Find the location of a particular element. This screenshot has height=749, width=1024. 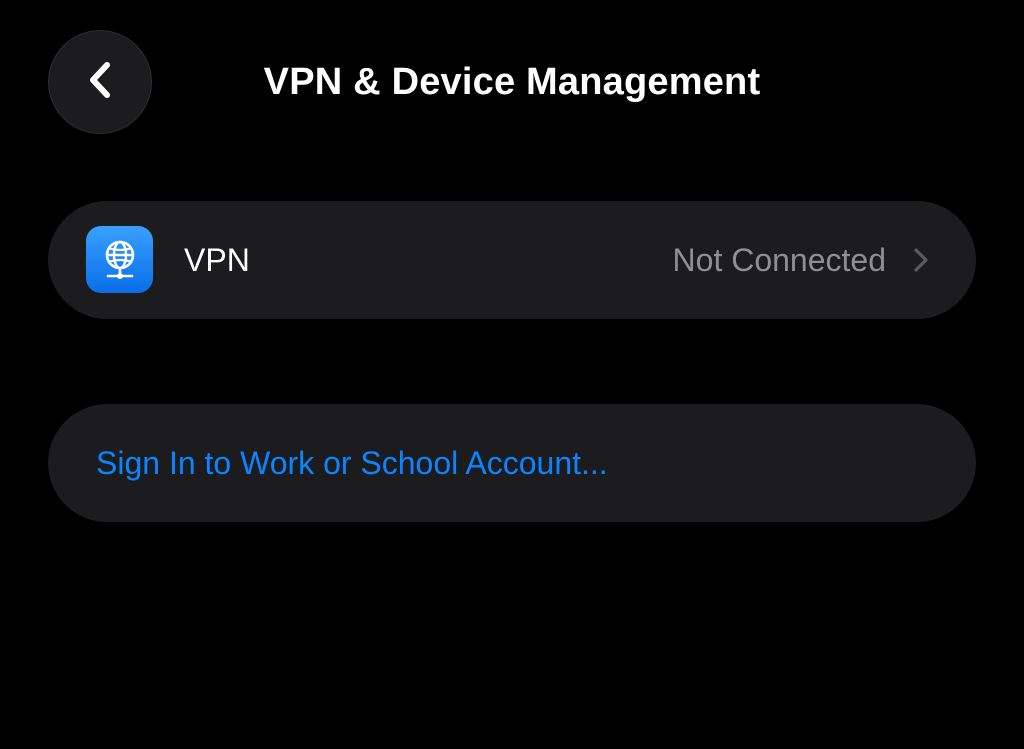

vpn-row: VPN Not Connected is located at coordinates (512, 260).